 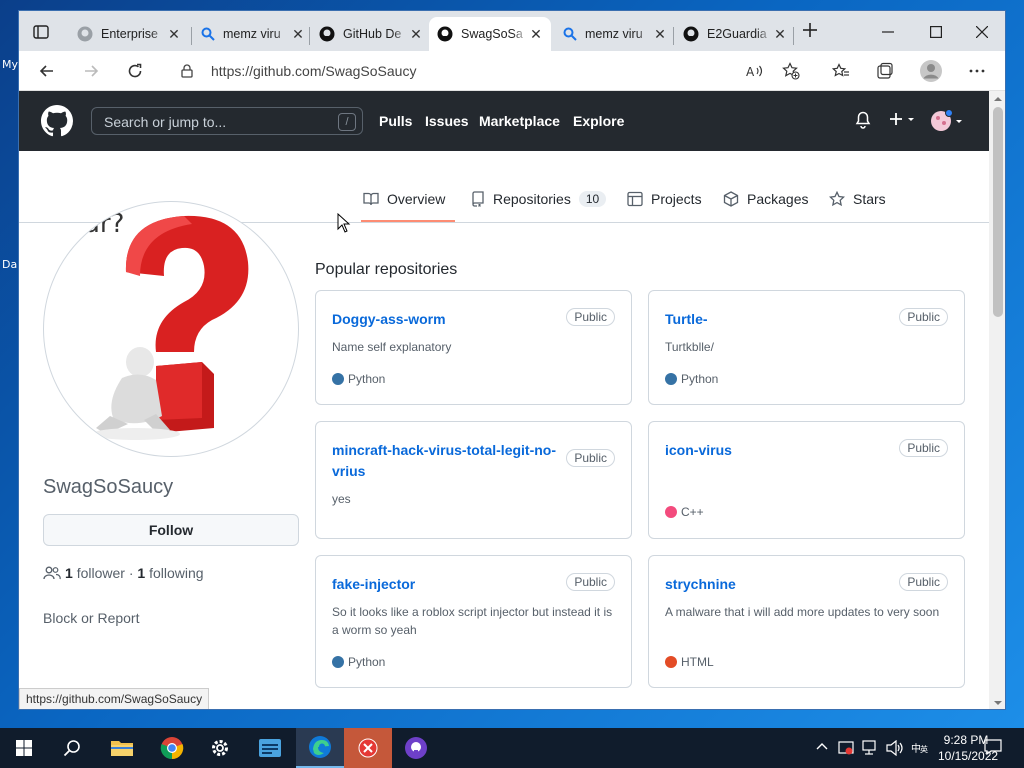 What do you see at coordinates (220, 748) in the screenshot?
I see `taskbar-settings` at bounding box center [220, 748].